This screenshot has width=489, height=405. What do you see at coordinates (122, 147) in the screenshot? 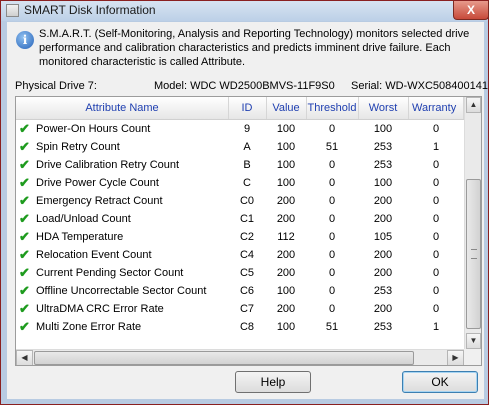
I see `attribute-name-cell: ✔ Spin Retry Count` at bounding box center [122, 147].